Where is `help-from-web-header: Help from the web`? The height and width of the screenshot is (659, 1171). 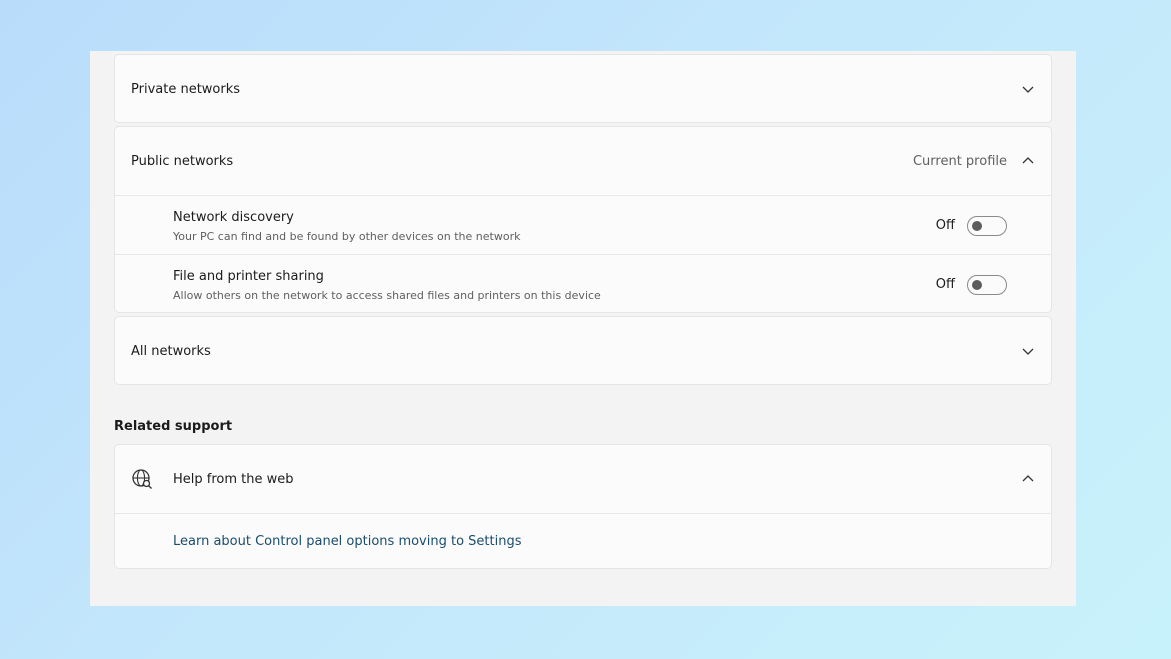 help-from-web-header: Help from the web is located at coordinates (583, 479).